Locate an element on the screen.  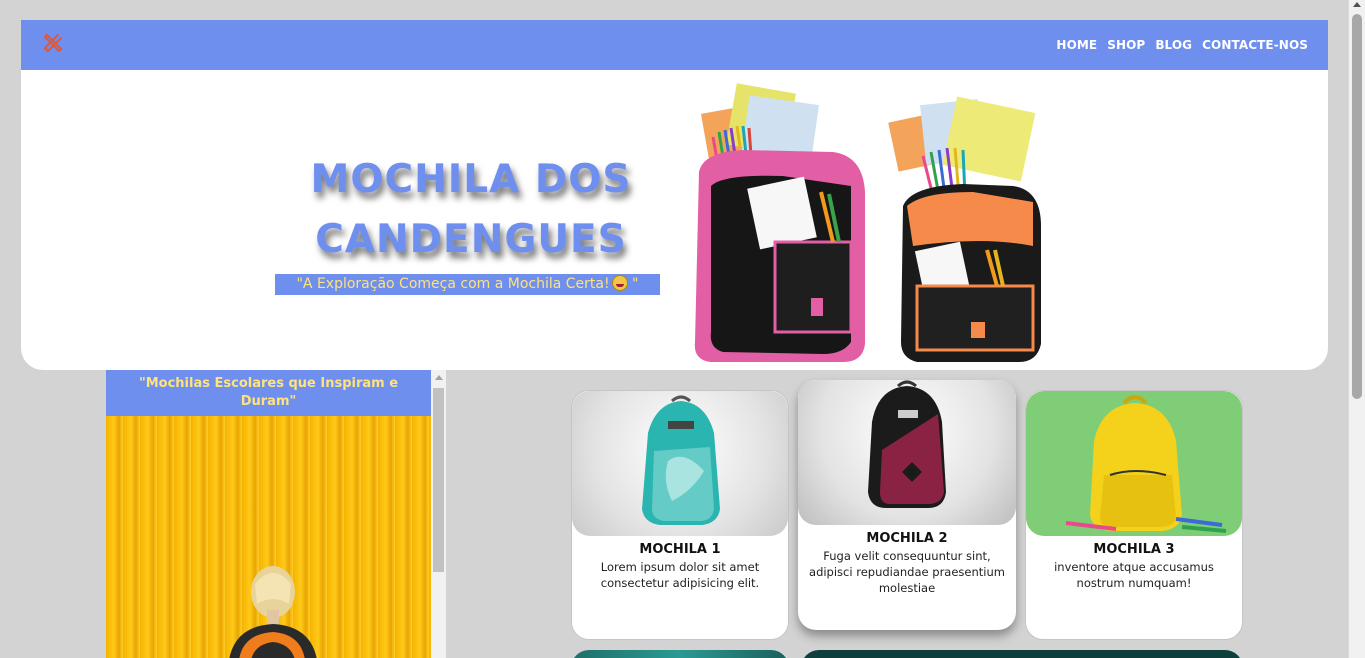
product-title: MOCHILA 1 is located at coordinates (680, 549).